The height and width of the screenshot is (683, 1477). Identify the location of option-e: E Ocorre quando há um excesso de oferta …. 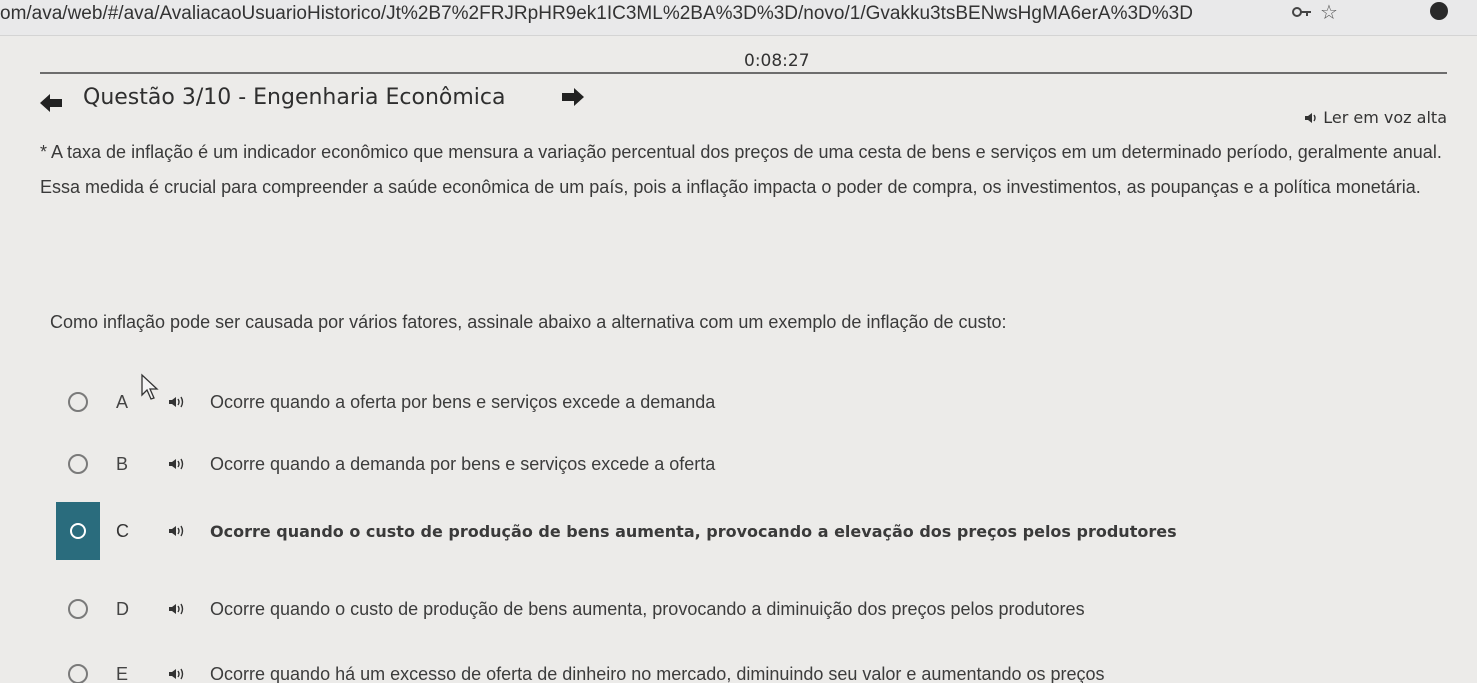
(706, 664).